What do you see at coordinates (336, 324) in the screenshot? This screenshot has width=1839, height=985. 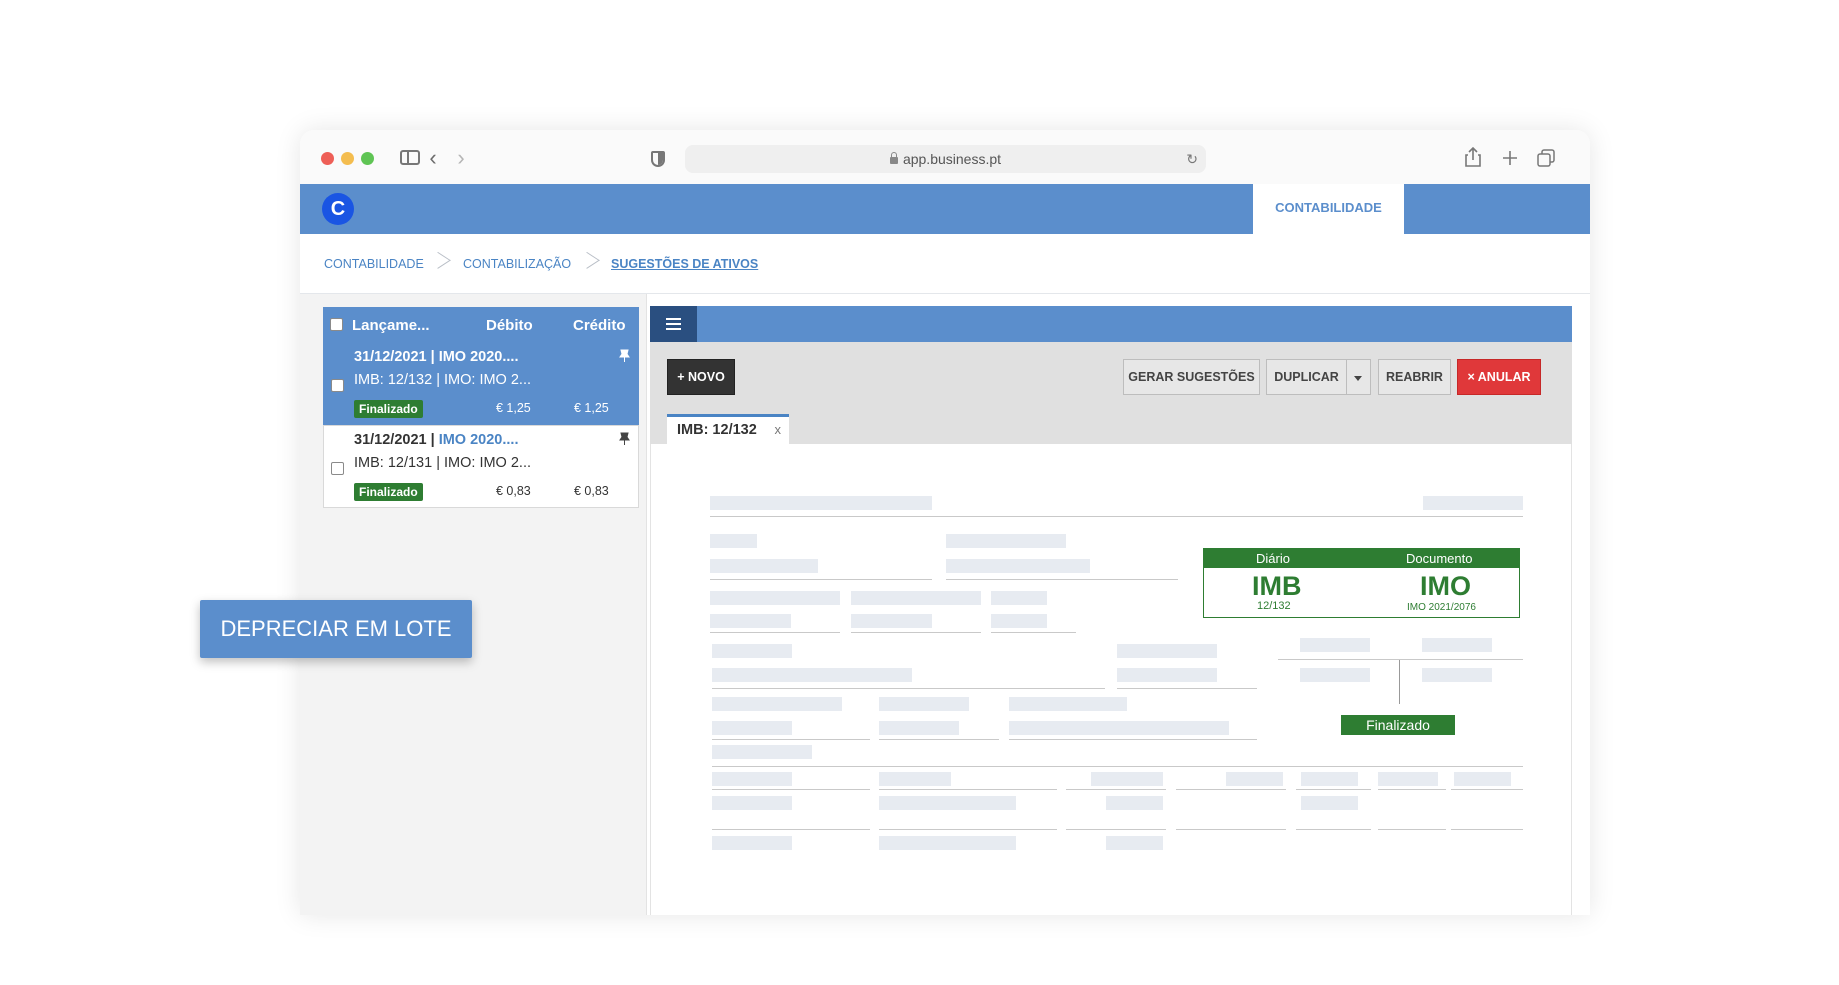 I see `select-all-checkbox` at bounding box center [336, 324].